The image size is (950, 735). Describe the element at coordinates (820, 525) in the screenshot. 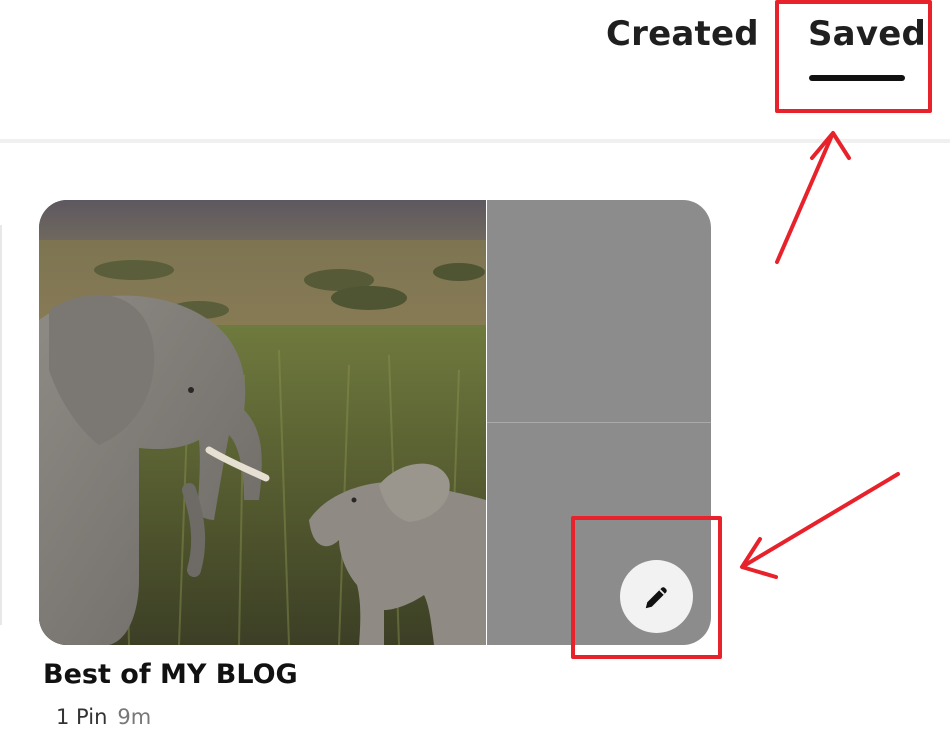

I see `arrow-to-edit-button` at that location.